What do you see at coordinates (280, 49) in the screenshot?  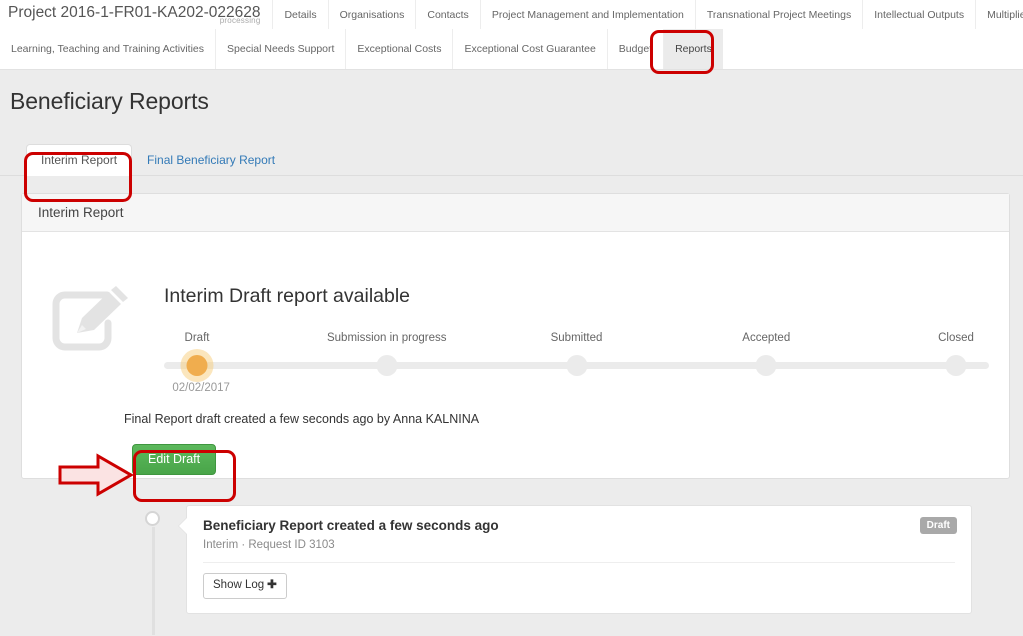 I see `nav-item-special-needs-support: Special Needs Support` at bounding box center [280, 49].